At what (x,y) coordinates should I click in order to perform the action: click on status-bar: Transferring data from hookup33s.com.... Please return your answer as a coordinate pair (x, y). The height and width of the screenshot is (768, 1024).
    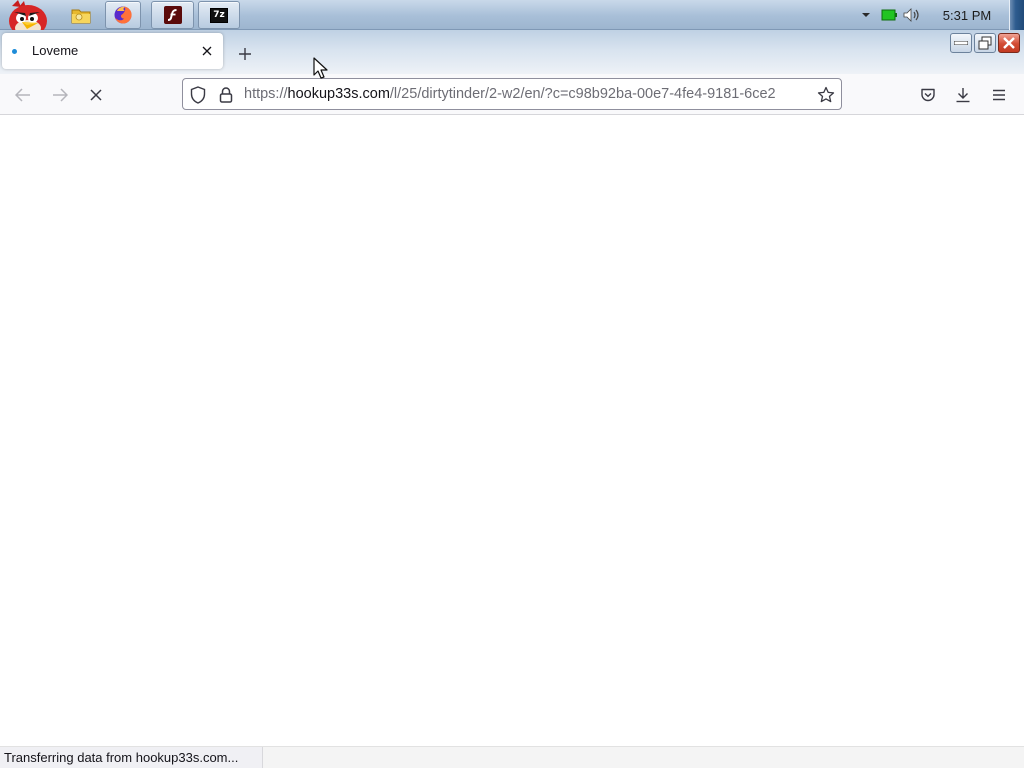
    Looking at the image, I should click on (512, 757).